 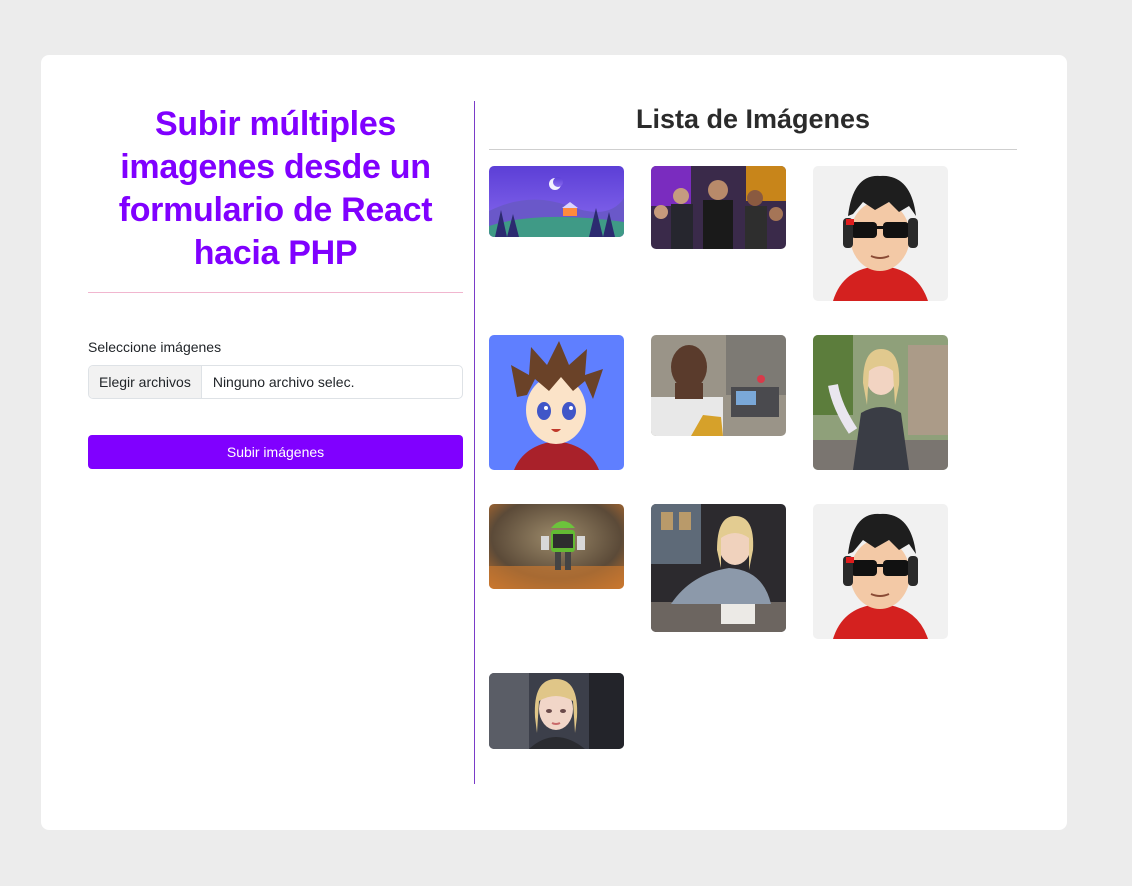 I want to click on blonde-woman-desk-image, so click(x=718, y=568).